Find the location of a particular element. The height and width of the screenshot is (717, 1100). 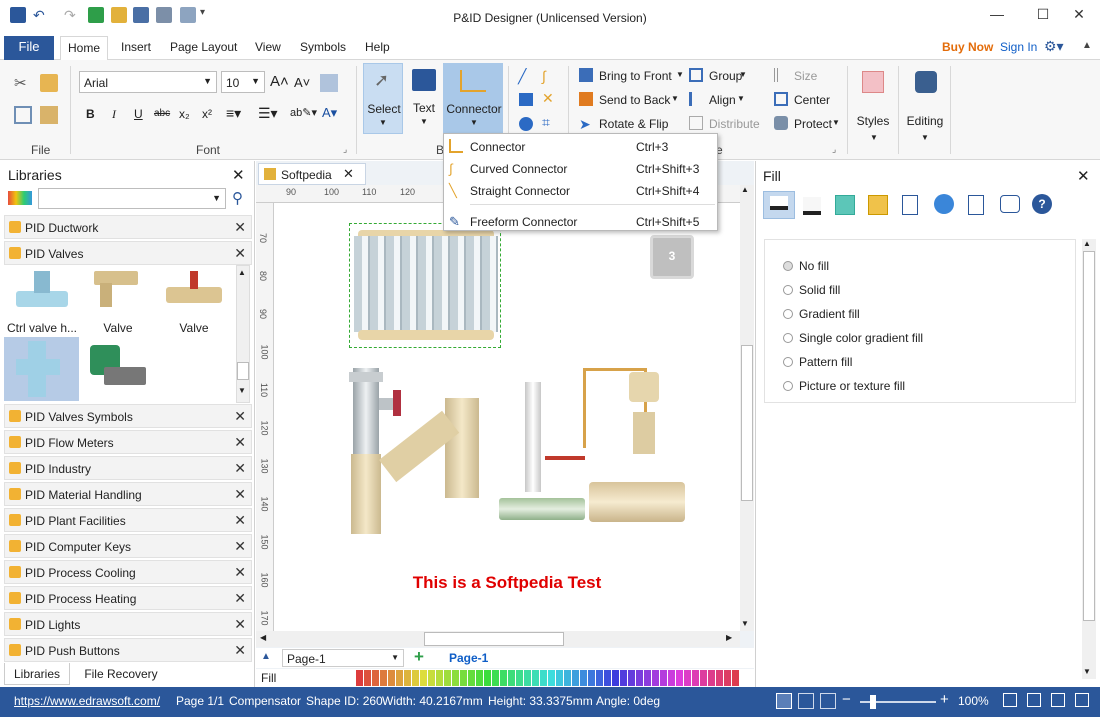

radio-gradient-fill is located at coordinates (788, 314).